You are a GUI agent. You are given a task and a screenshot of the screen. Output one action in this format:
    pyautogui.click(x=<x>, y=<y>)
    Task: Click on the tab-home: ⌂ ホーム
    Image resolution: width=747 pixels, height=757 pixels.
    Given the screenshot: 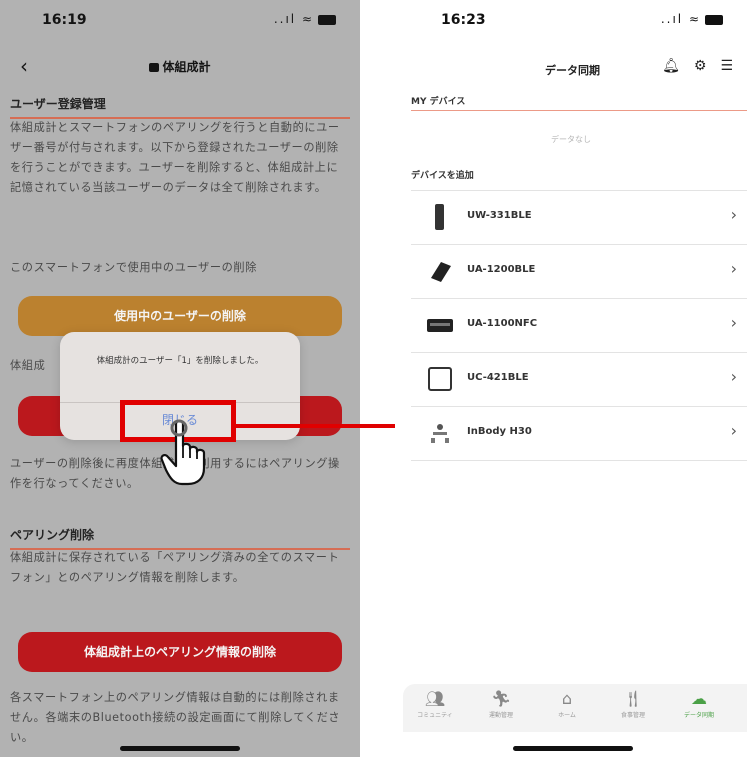 What is the action you would take?
    pyautogui.click(x=567, y=703)
    